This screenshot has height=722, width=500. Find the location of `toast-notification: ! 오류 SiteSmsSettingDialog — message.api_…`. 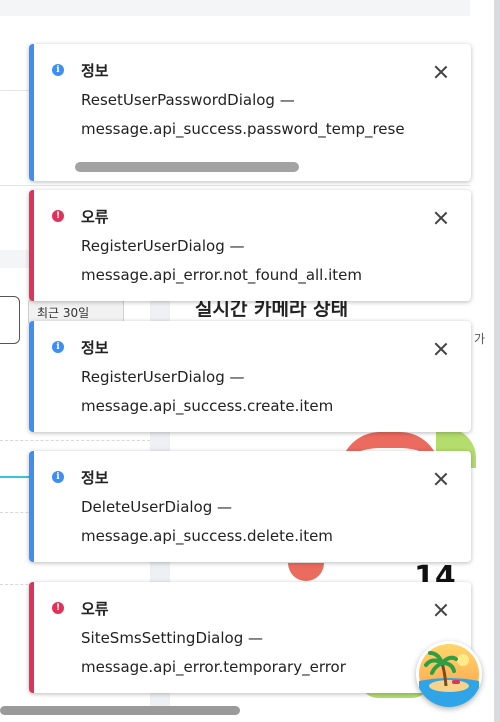

toast-notification: ! 오류 SiteSmsSettingDialog — message.api_… is located at coordinates (250, 637).